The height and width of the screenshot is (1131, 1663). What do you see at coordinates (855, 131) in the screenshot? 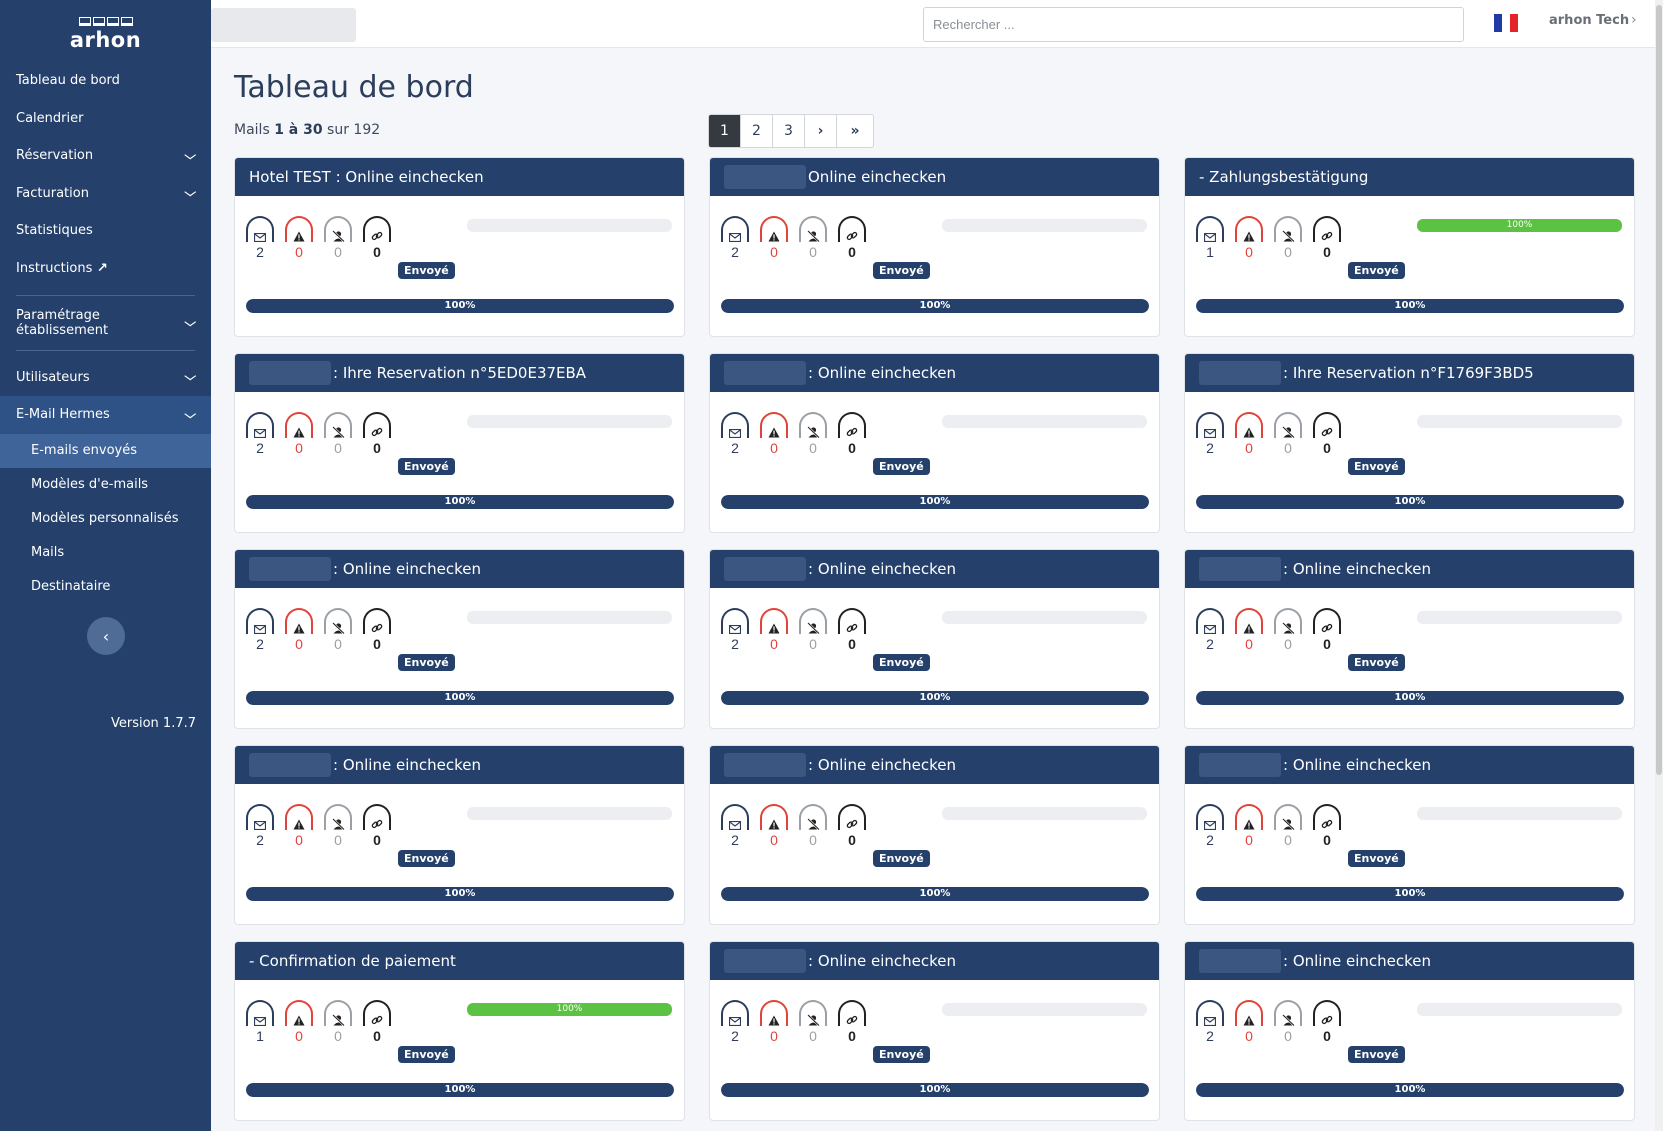
I see `last-page-button: »` at bounding box center [855, 131].